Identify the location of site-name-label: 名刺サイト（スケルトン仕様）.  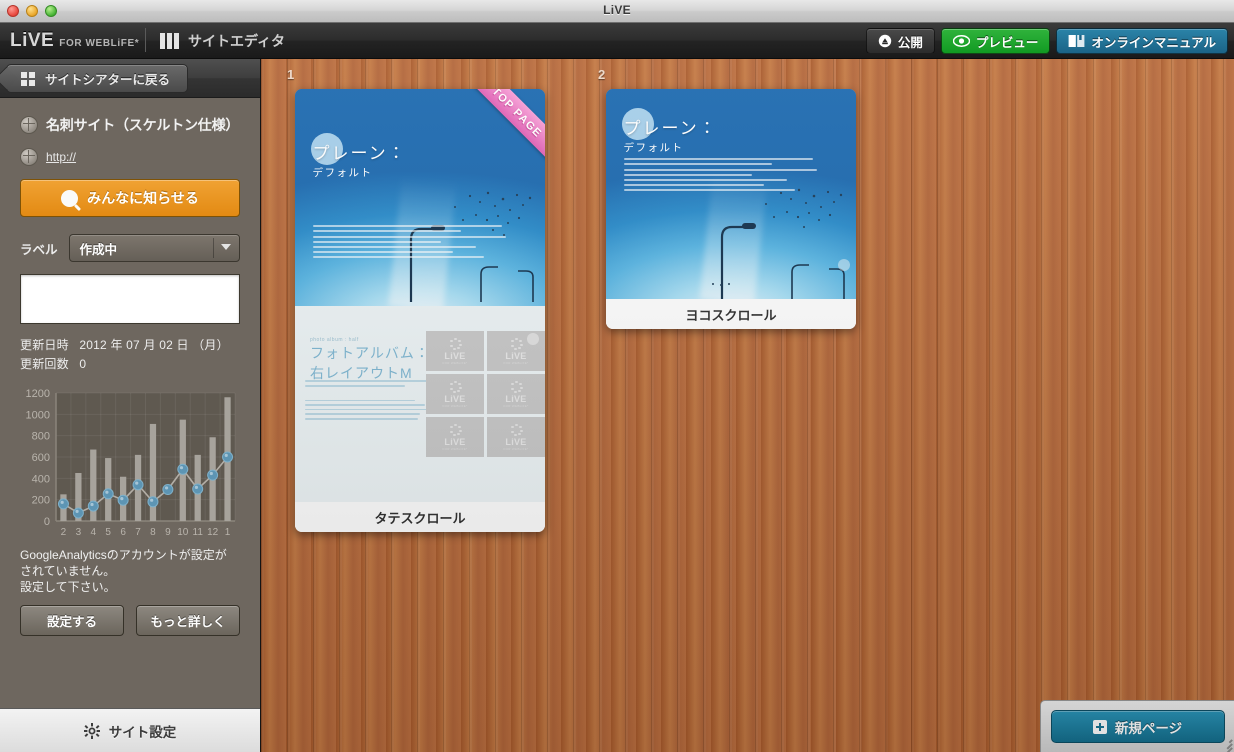
(143, 125).